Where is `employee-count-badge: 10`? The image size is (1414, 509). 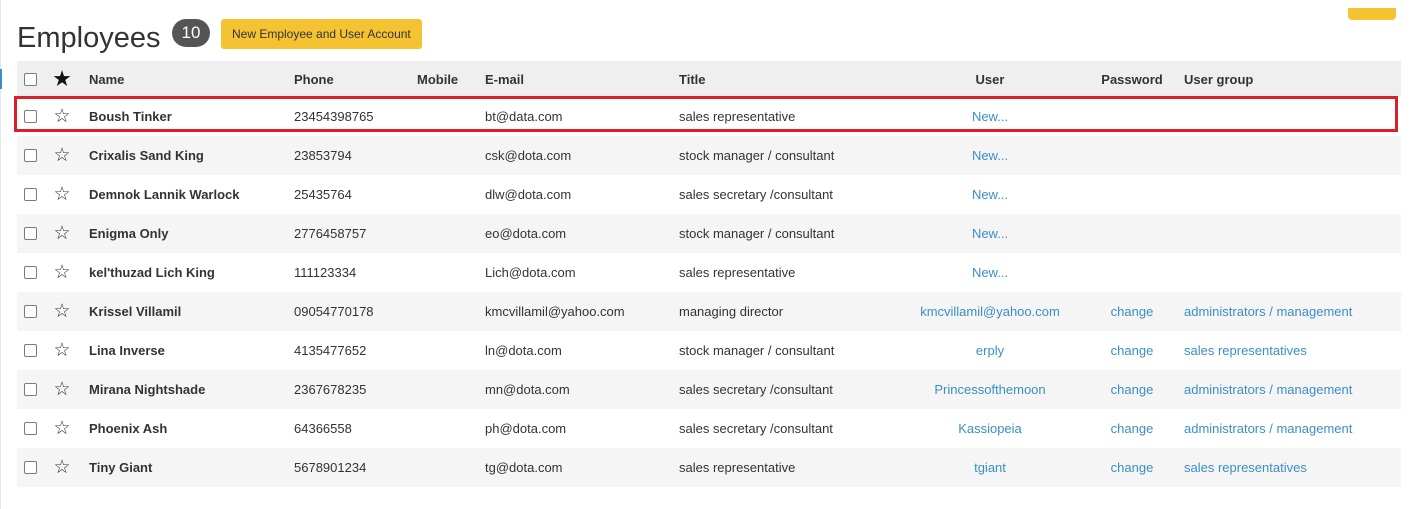
employee-count-badge: 10 is located at coordinates (191, 33).